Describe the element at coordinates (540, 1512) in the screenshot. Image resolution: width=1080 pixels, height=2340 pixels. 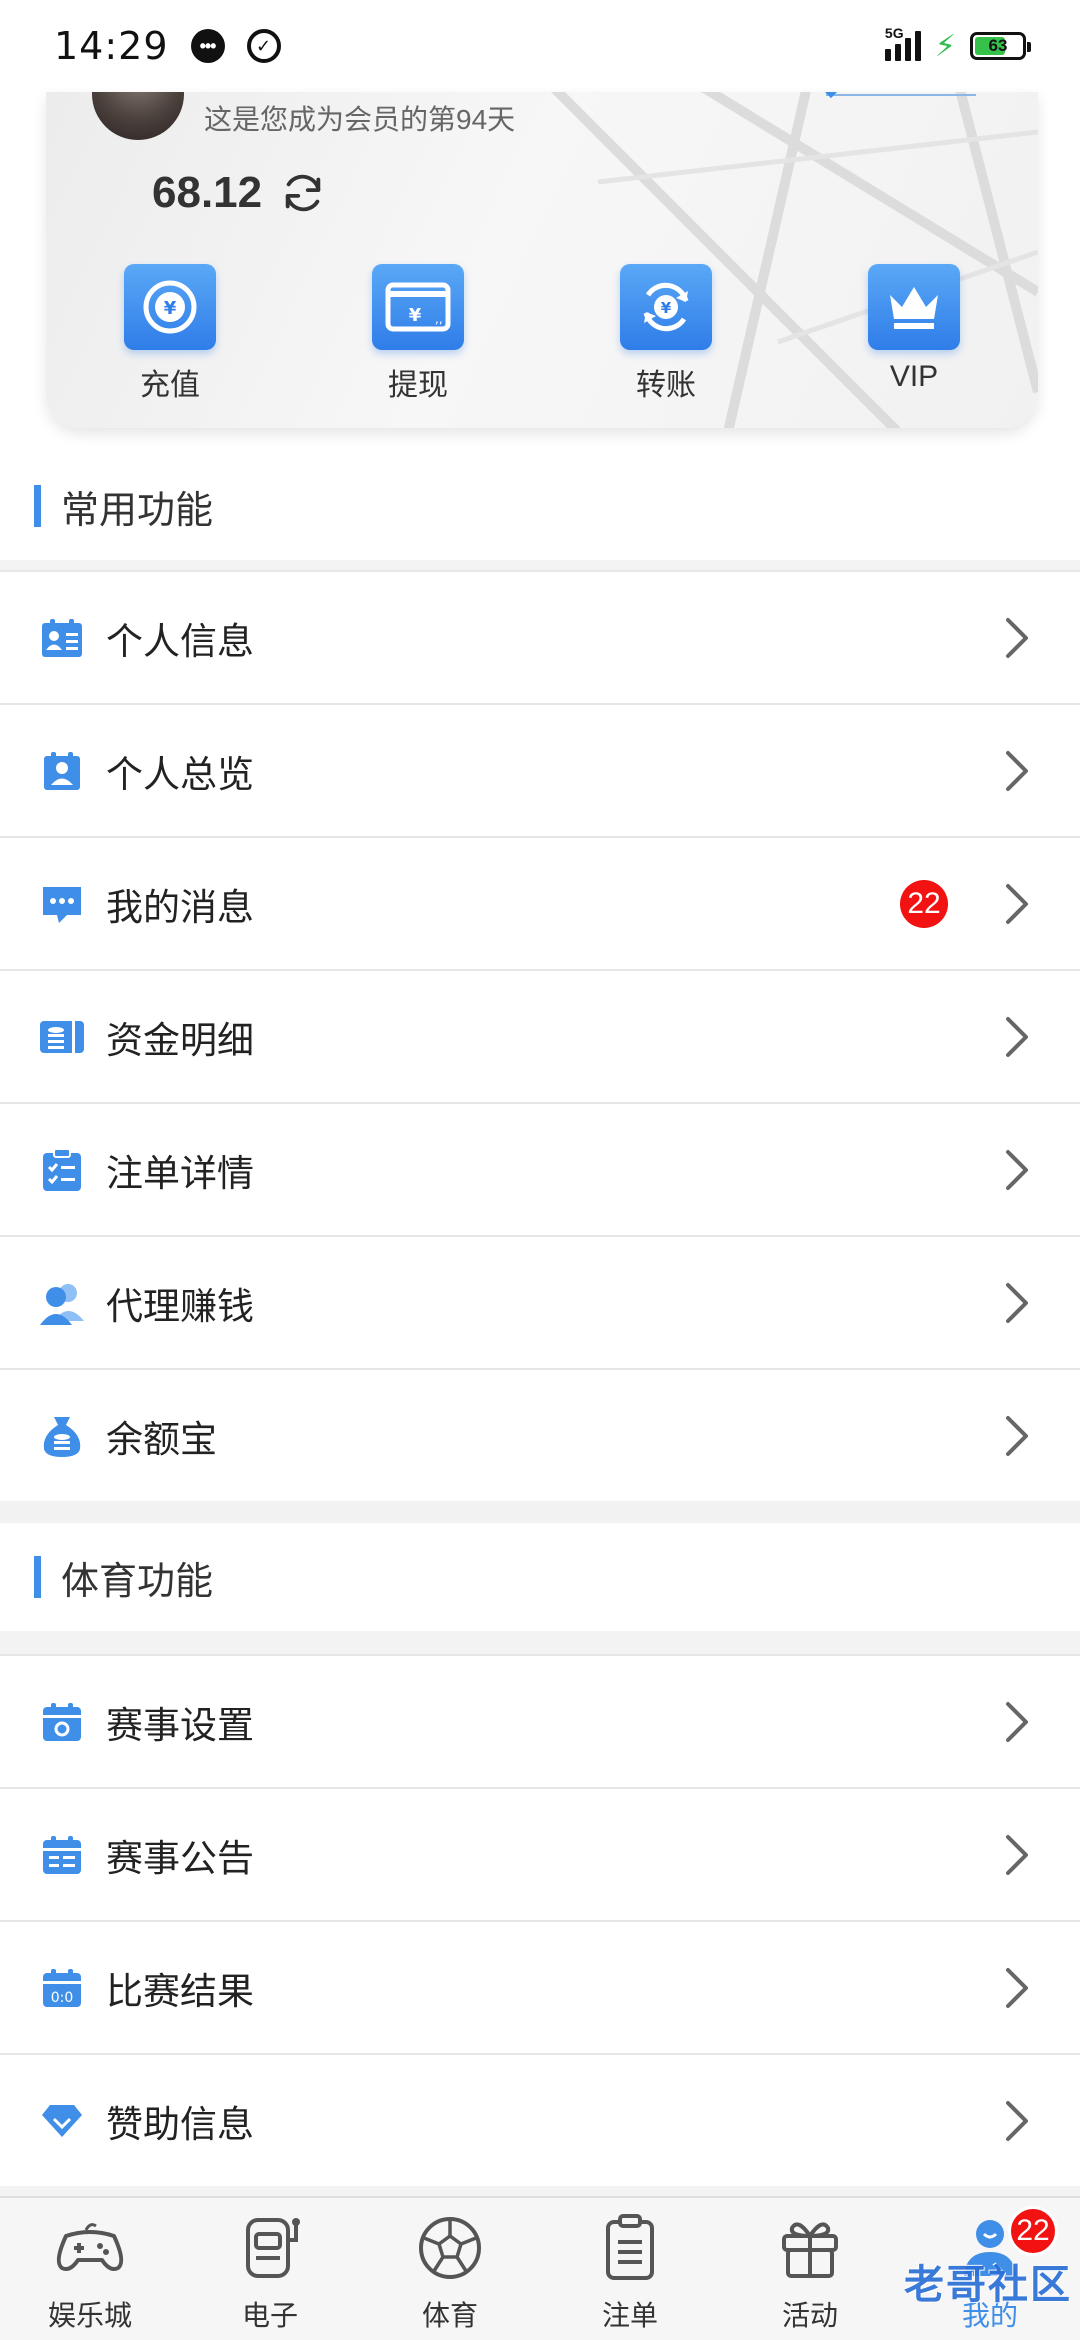
I see `section-gap` at that location.